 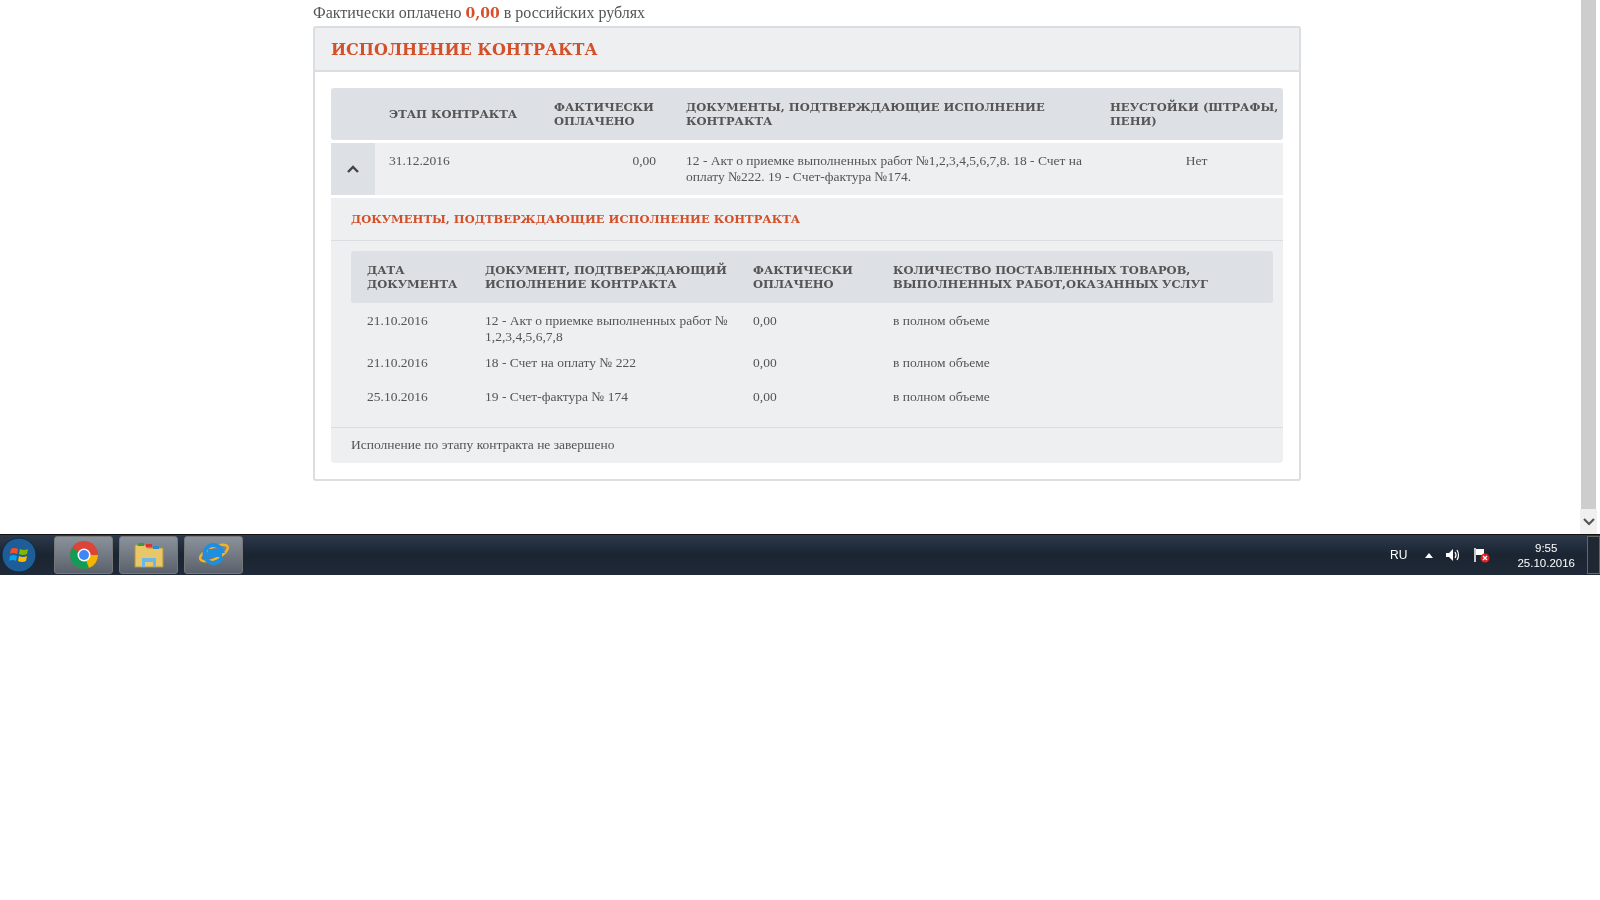 What do you see at coordinates (865, 114) in the screenshot?
I see `column-header: ДОКУМЕНТЫ, ПОДТВЕРЖДАЮЩИЕ ИСПОЛНЕНИЕ КОНТРАКТА` at bounding box center [865, 114].